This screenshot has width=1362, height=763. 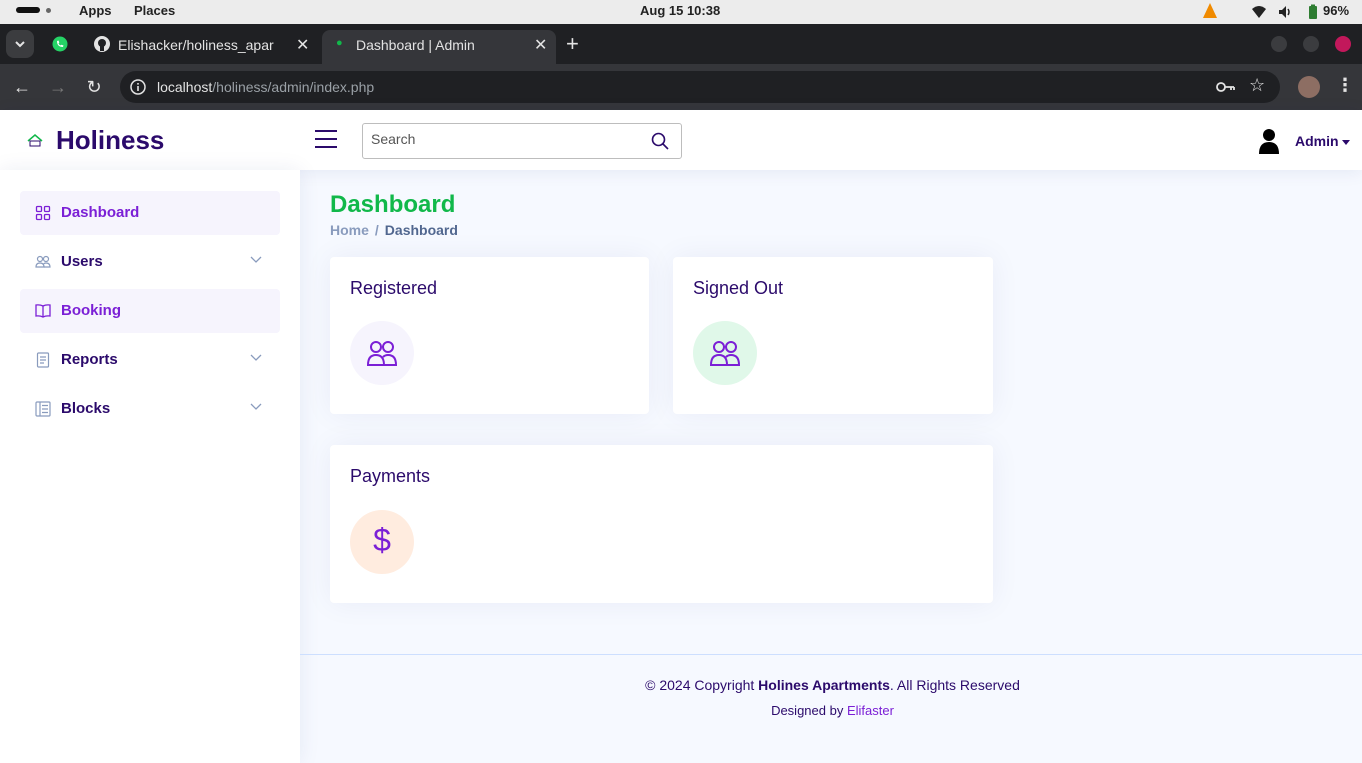 I want to click on system-top-bar: Apps Places Aug 15 10:38 96%, so click(x=681, y=12).